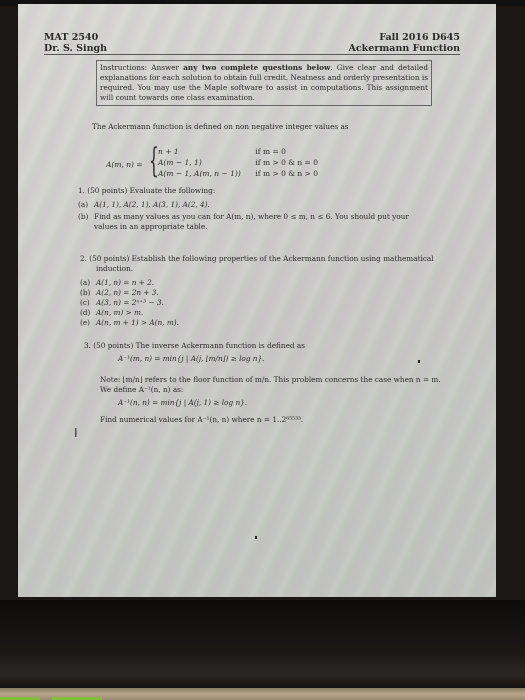  I want to click on item-label: (c), so click(85, 302).